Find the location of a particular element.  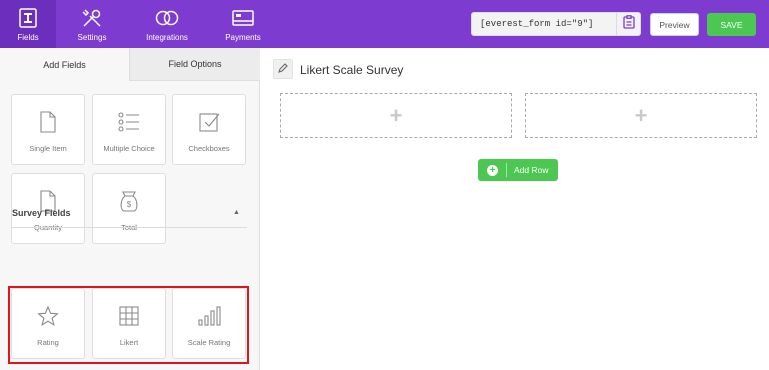

copy-shortcode-button is located at coordinates (629, 24).